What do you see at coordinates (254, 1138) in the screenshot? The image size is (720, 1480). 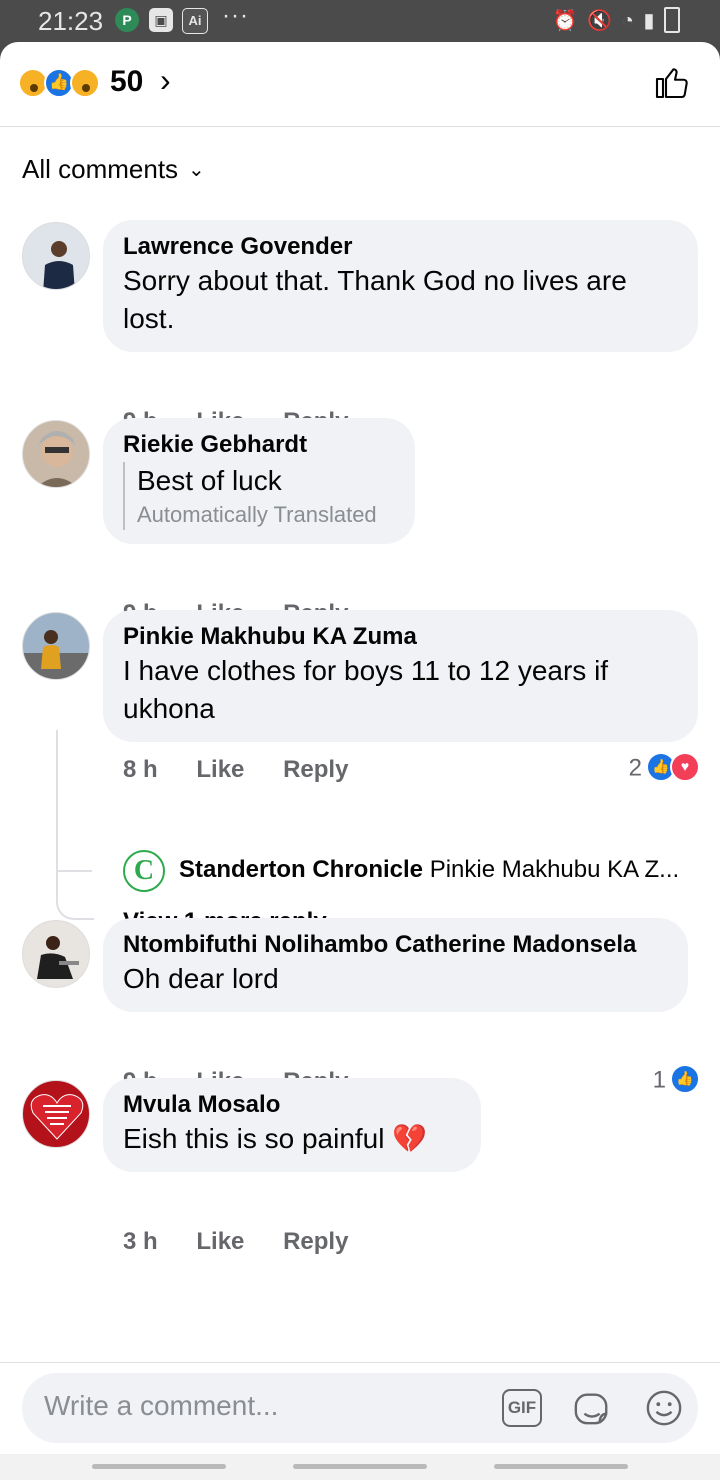 I see `comment-text-content: Eish this is so painful` at bounding box center [254, 1138].